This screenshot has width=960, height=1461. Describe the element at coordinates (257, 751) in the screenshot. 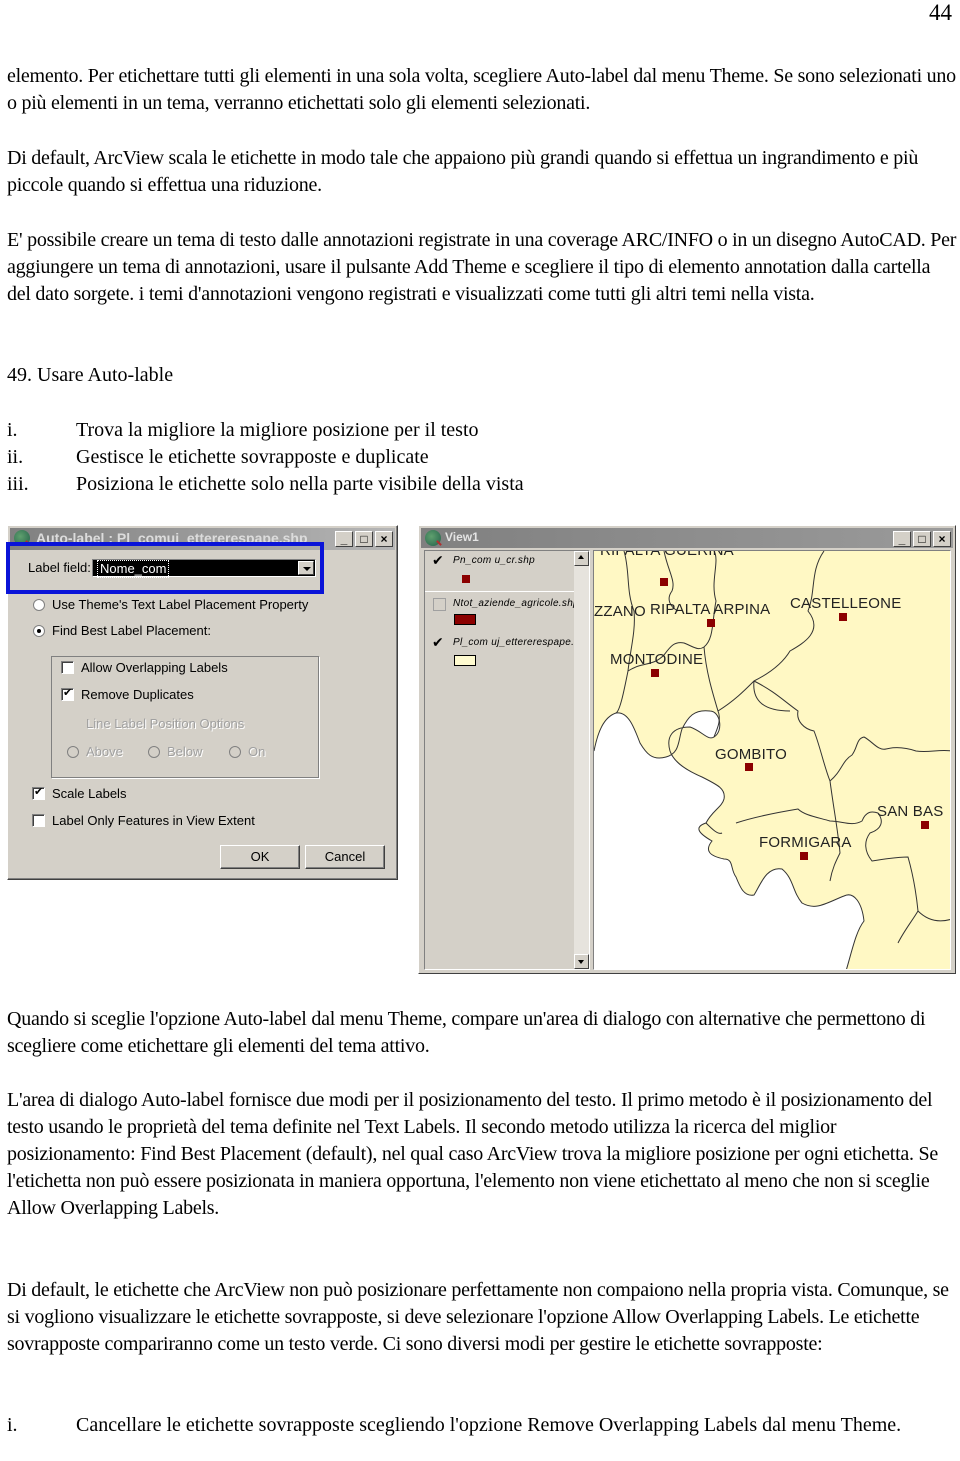

I see `on-label: On` at that location.